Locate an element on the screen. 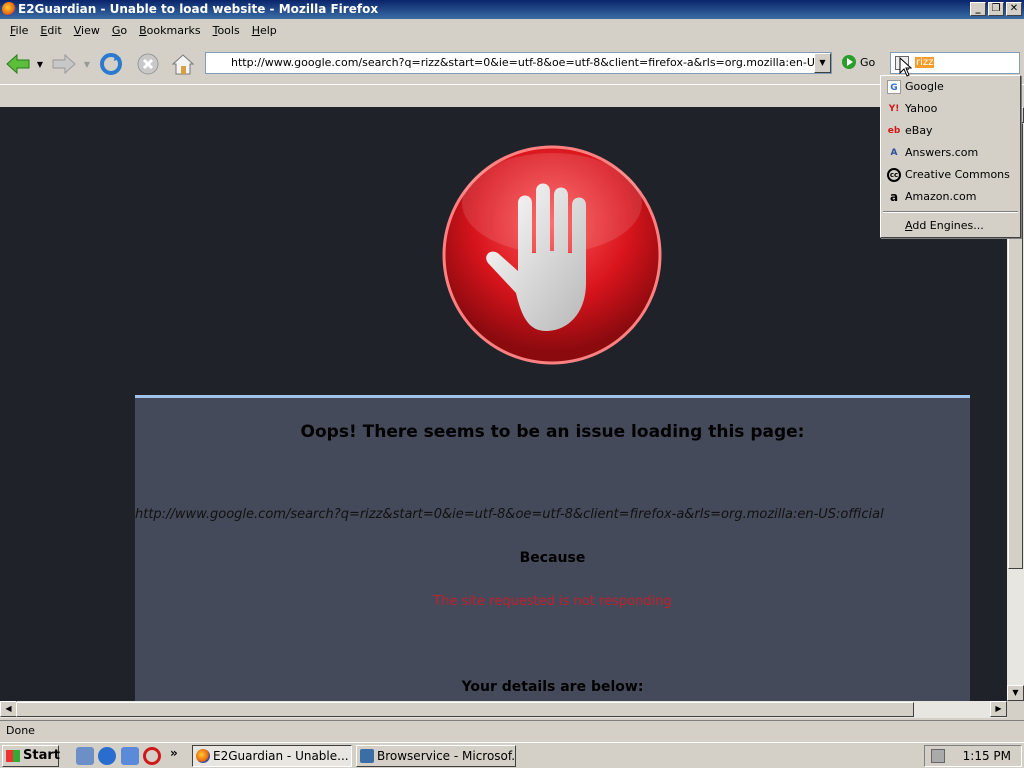 The width and height of the screenshot is (1024, 768). ebay-icon: eb is located at coordinates (894, 131).